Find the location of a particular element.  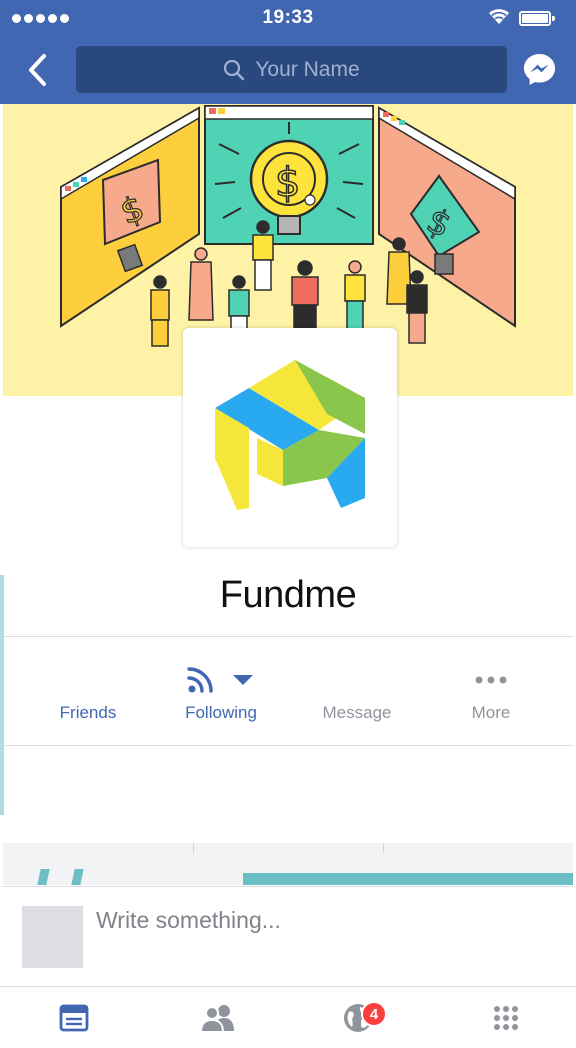

fundme-logo is located at coordinates (290, 434).